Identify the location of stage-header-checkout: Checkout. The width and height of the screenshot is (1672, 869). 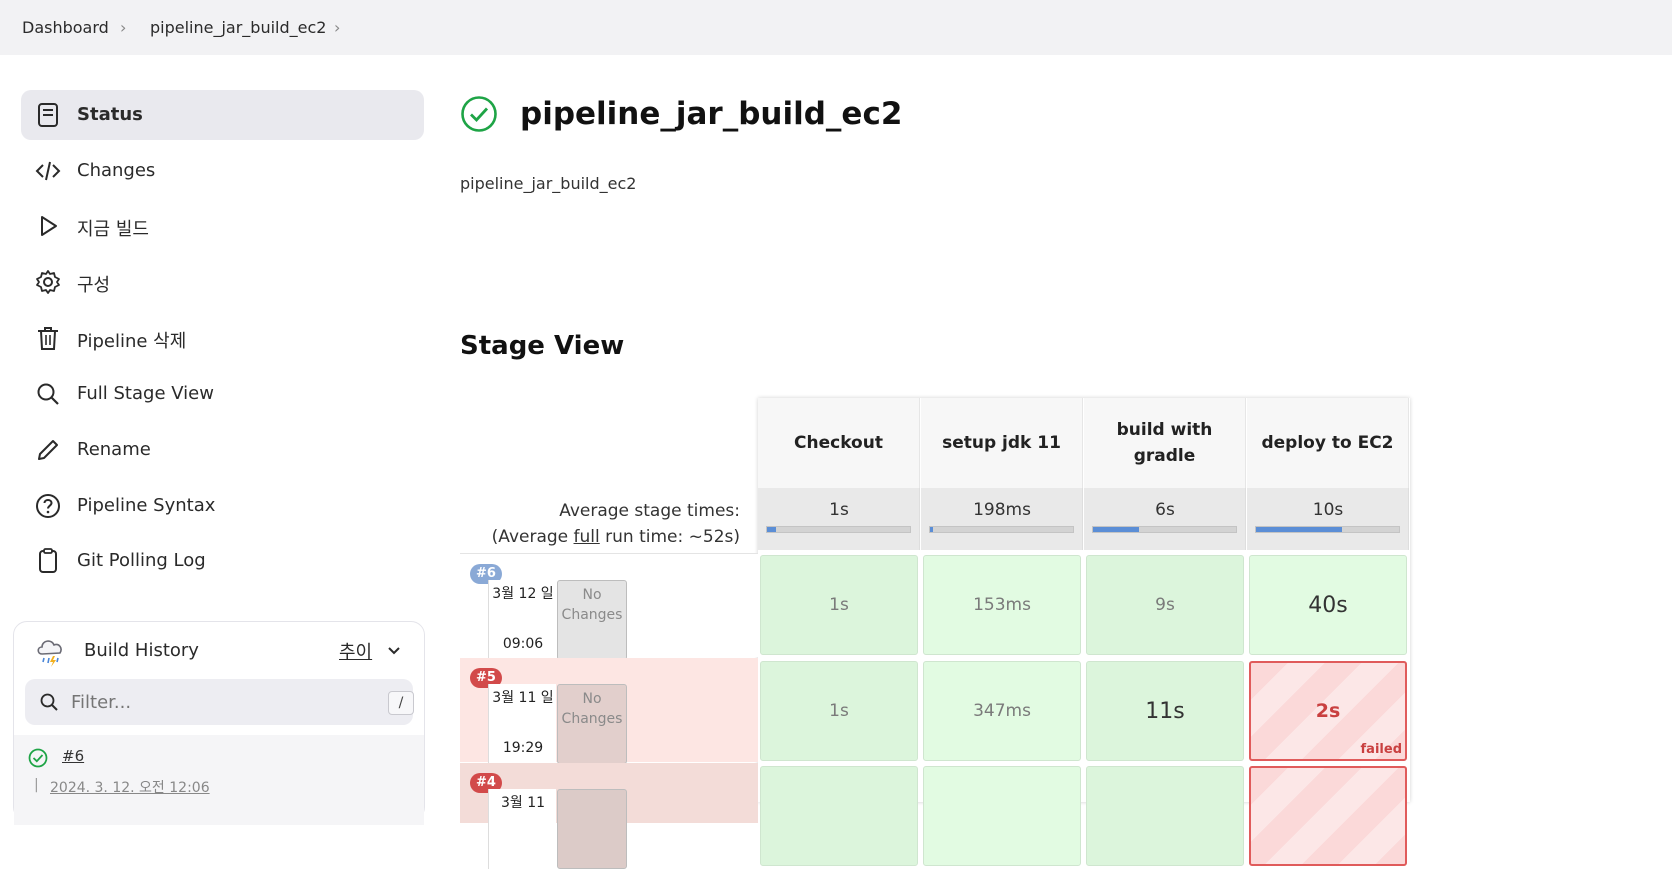
(839, 443).